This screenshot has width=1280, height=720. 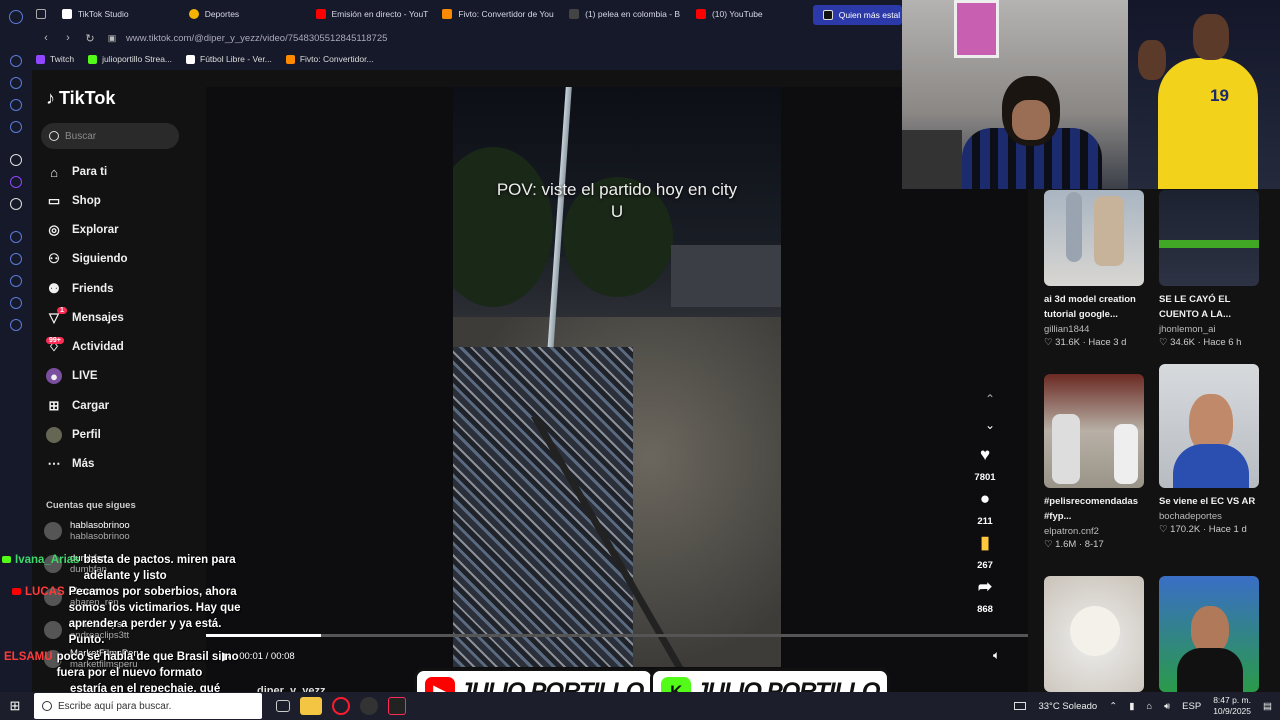 I want to click on tab: Deportes, so click(x=242, y=14).